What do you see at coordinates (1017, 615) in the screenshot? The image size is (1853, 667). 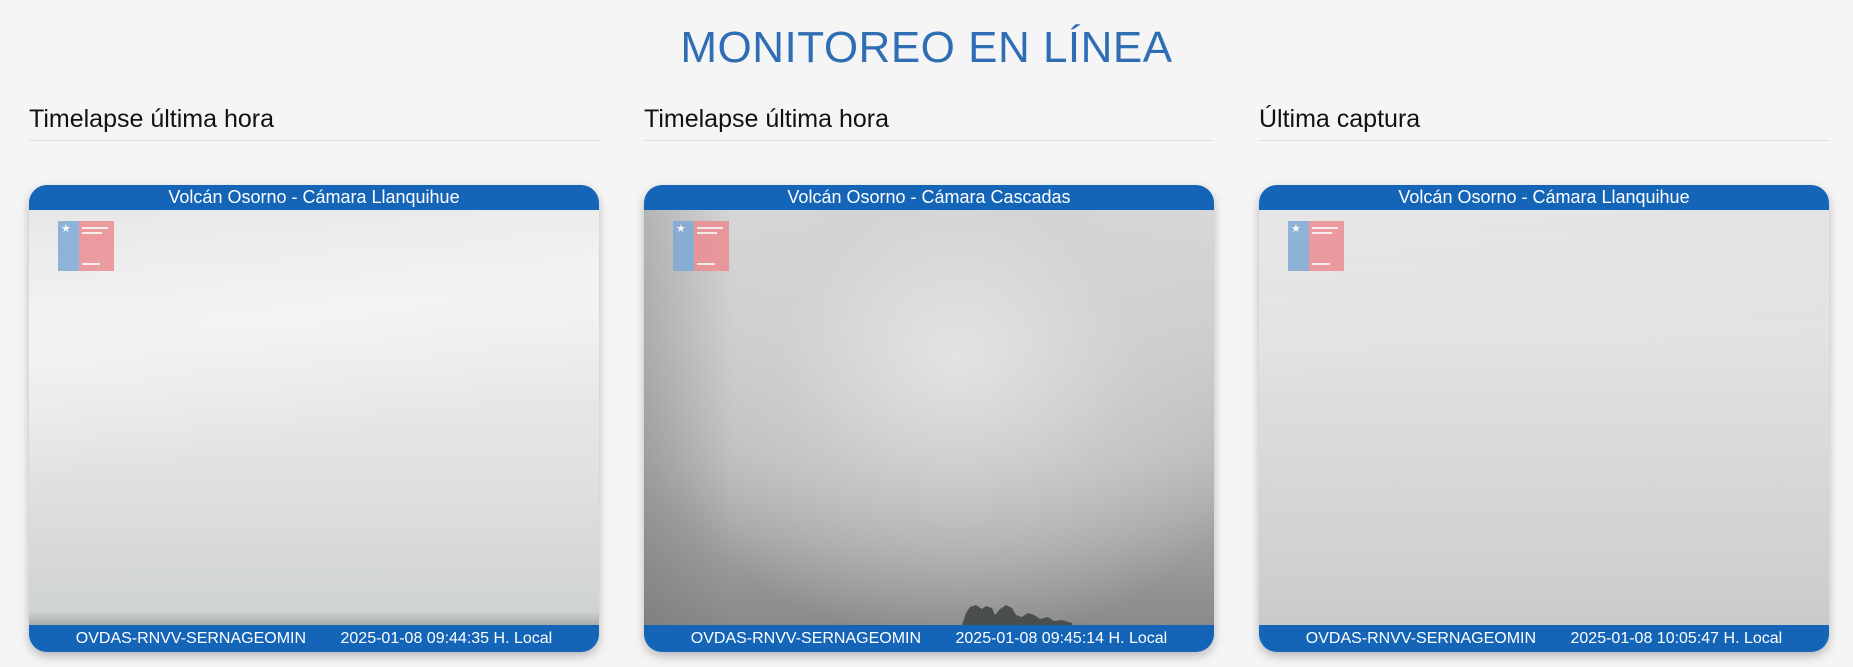 I see `trees-silhouette` at bounding box center [1017, 615].